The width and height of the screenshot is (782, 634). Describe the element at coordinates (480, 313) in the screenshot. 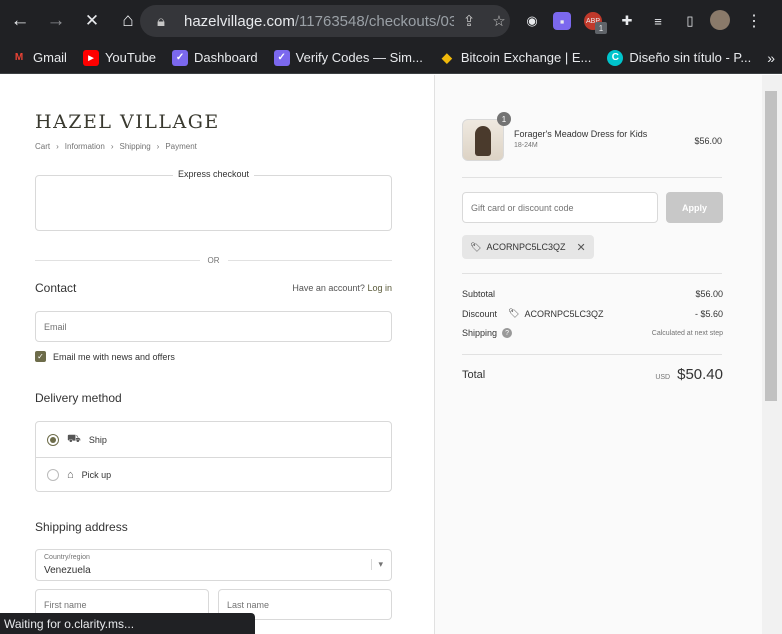

I see `discount-label: Discount` at that location.